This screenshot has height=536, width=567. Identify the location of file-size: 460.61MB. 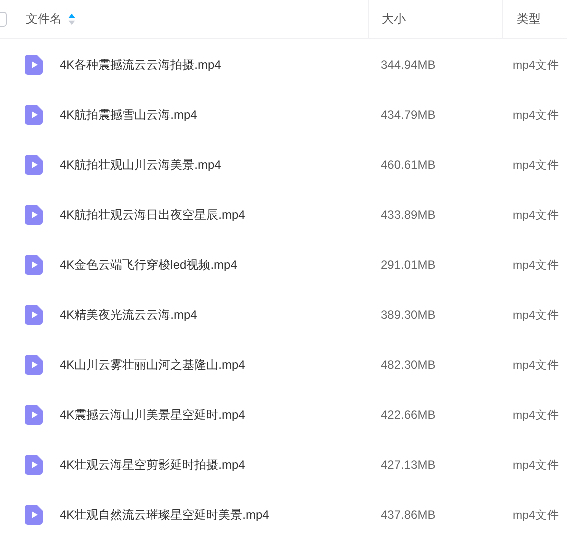
(408, 165).